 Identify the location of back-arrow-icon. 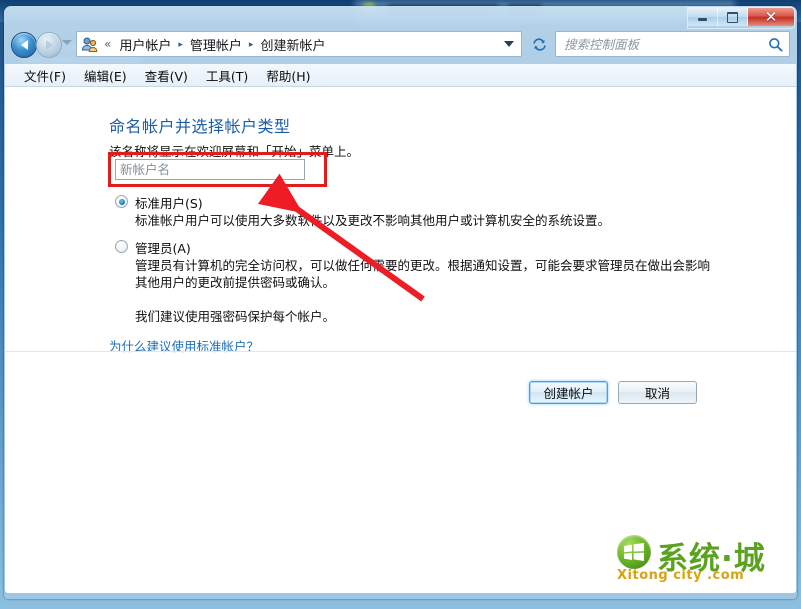
(24, 45).